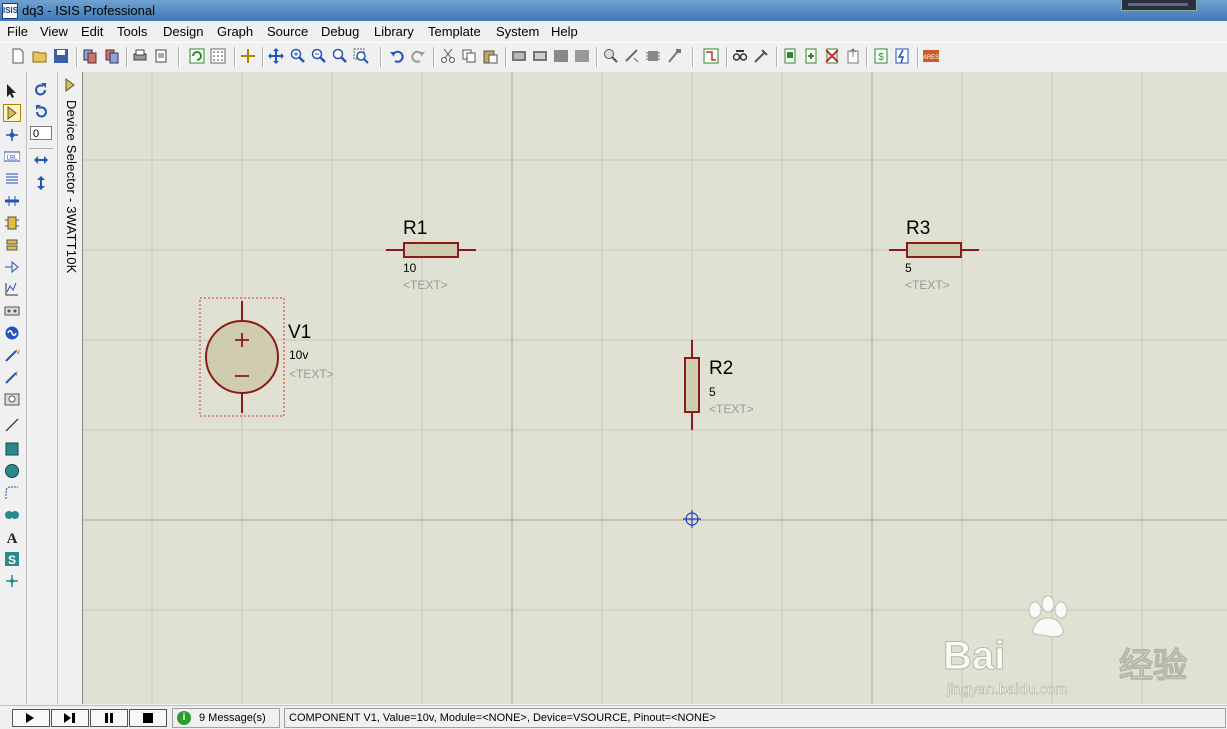 This screenshot has width=1227, height=729. What do you see at coordinates (519, 56) in the screenshot?
I see `block-copy-icon` at bounding box center [519, 56].